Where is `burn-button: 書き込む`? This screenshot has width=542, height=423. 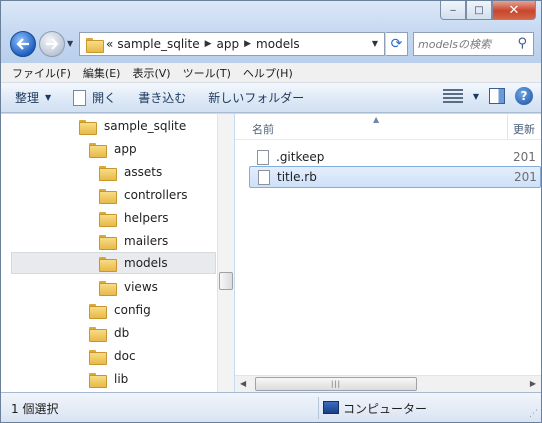 burn-button: 書き込む is located at coordinates (162, 97).